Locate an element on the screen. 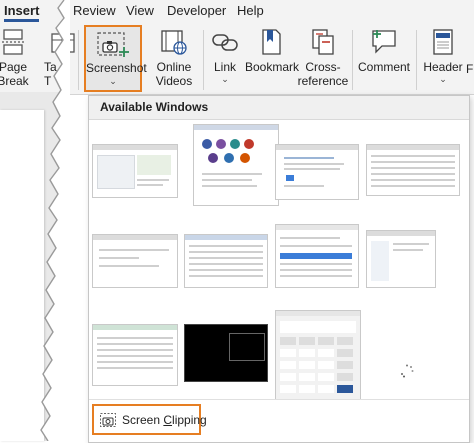  tab-review: Review is located at coordinates (94, 10).